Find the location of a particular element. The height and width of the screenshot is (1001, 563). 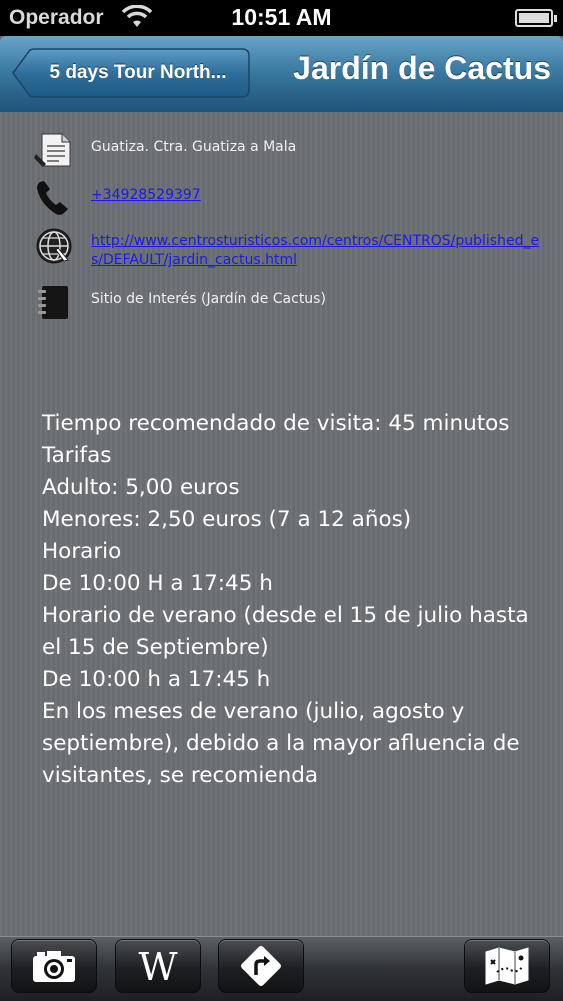

wikipedia-icon: W is located at coordinates (158, 967).